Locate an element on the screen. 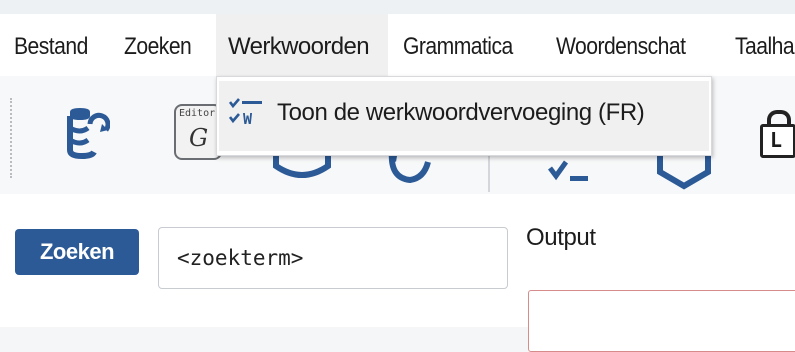 This screenshot has width=795, height=352. search-input is located at coordinates (333, 258).